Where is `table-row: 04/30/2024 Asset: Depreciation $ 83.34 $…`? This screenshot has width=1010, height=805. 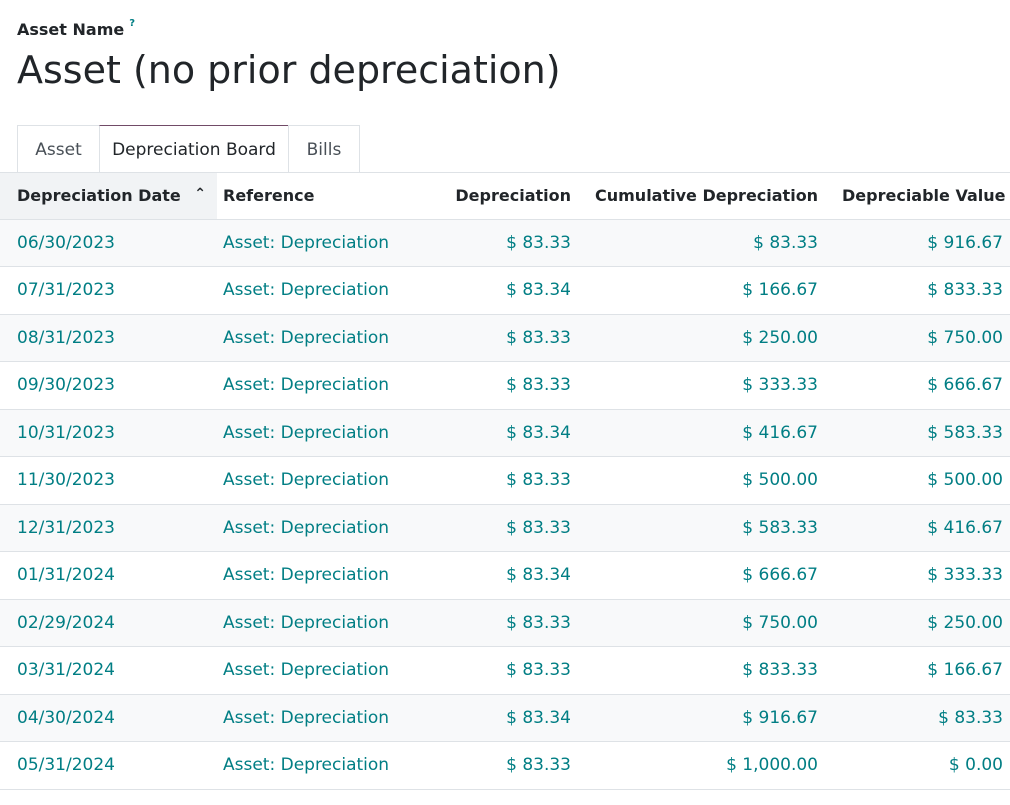
table-row: 04/30/2024 Asset: Depreciation $ 83.34 $… is located at coordinates (505, 718).